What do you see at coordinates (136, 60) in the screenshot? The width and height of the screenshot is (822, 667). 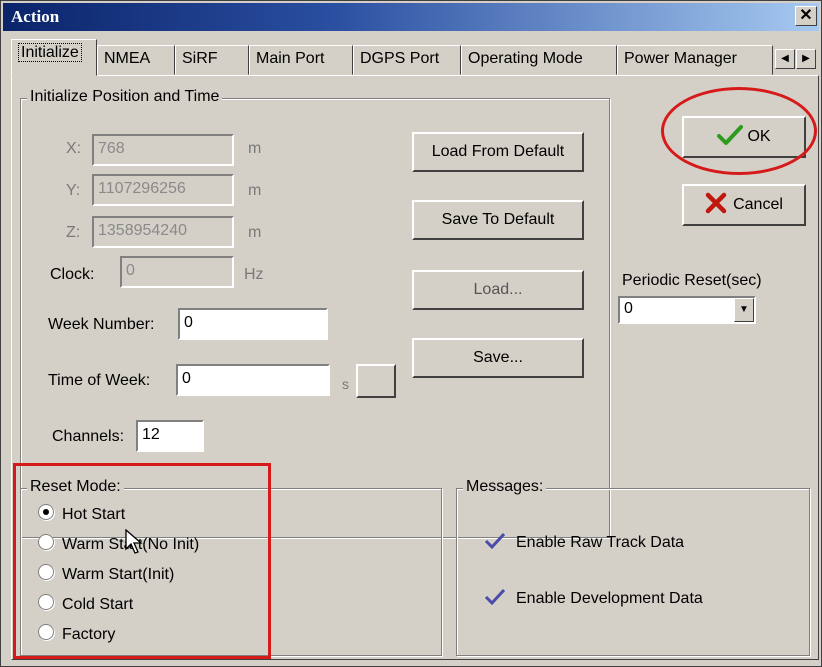 I see `tab-nmea: NMEA` at bounding box center [136, 60].